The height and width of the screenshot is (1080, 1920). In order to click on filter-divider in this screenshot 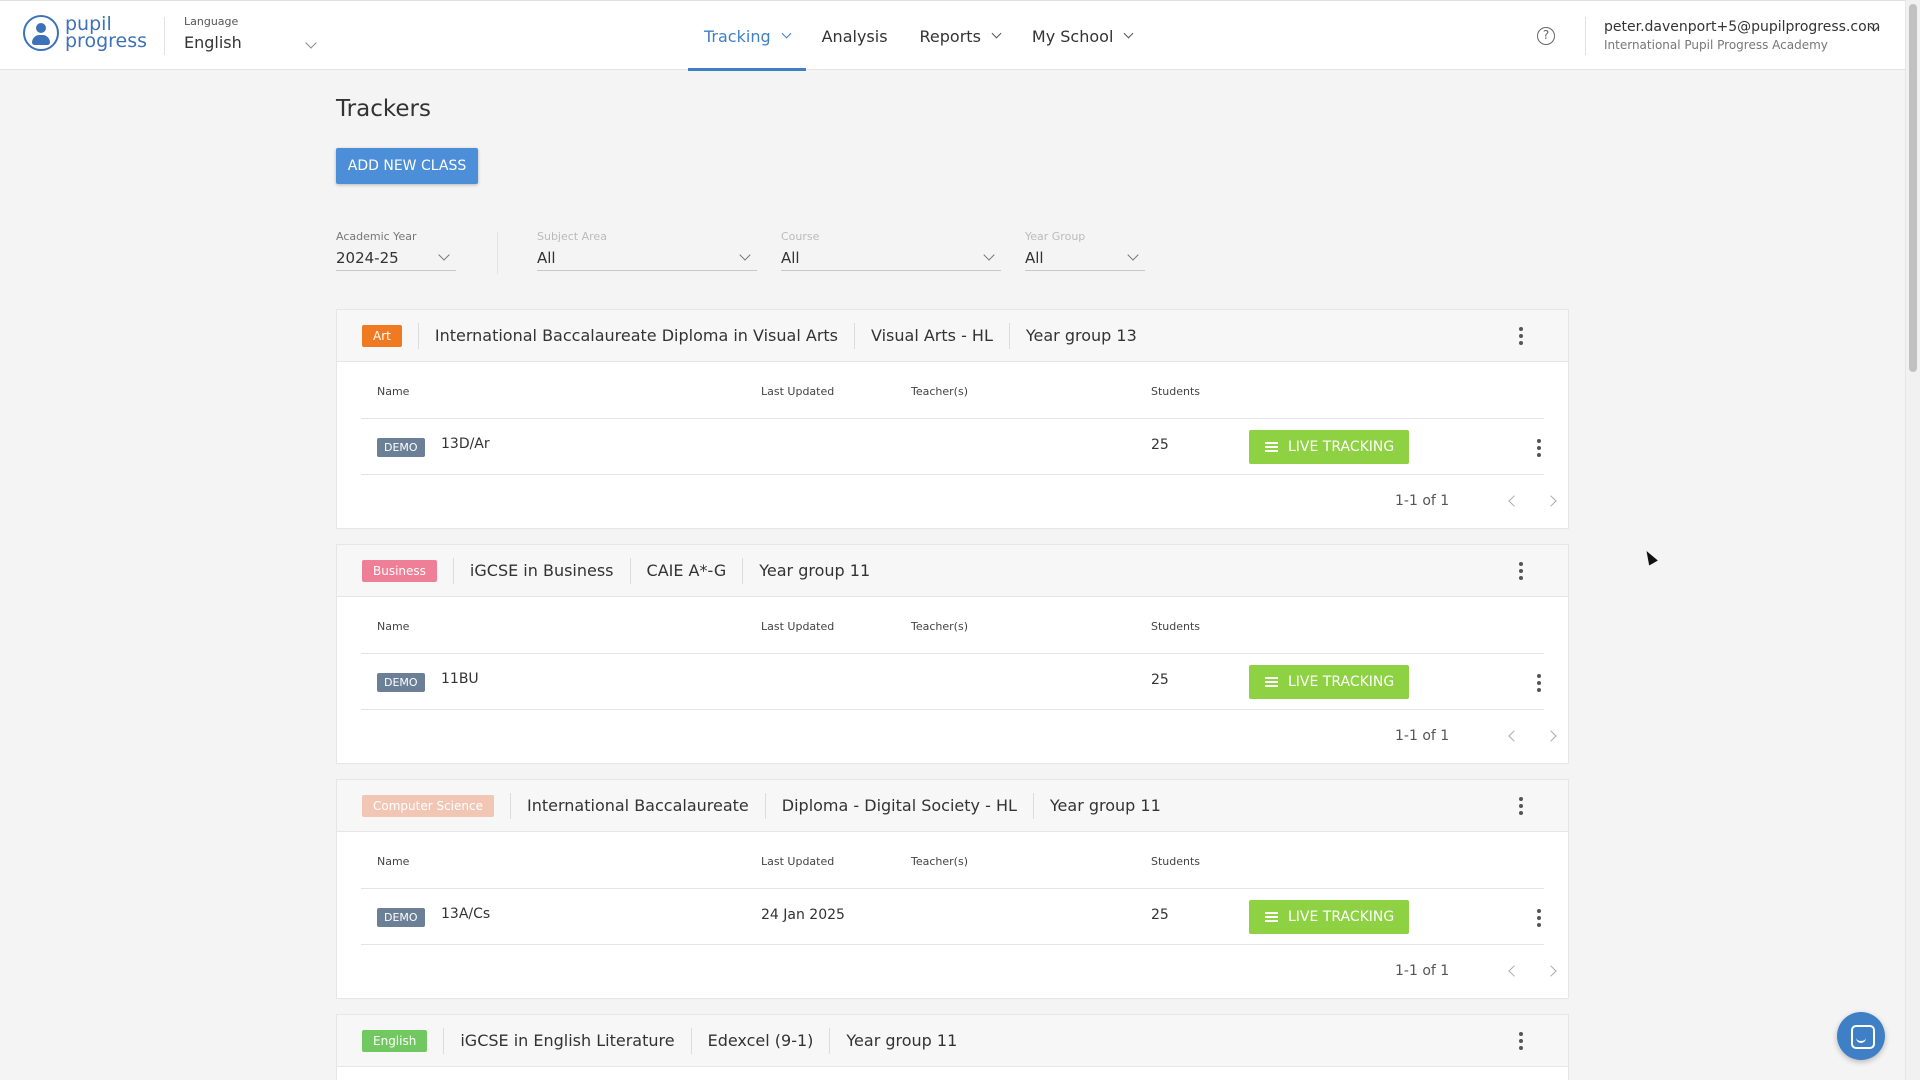, I will do `click(497, 253)`.